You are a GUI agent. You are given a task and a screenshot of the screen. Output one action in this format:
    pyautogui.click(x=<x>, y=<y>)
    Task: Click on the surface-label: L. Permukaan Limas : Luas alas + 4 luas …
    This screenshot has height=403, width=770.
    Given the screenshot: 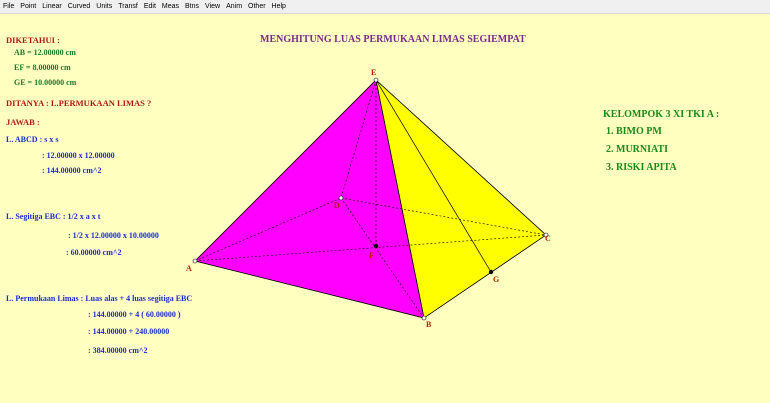 What is the action you would take?
    pyautogui.click(x=99, y=298)
    